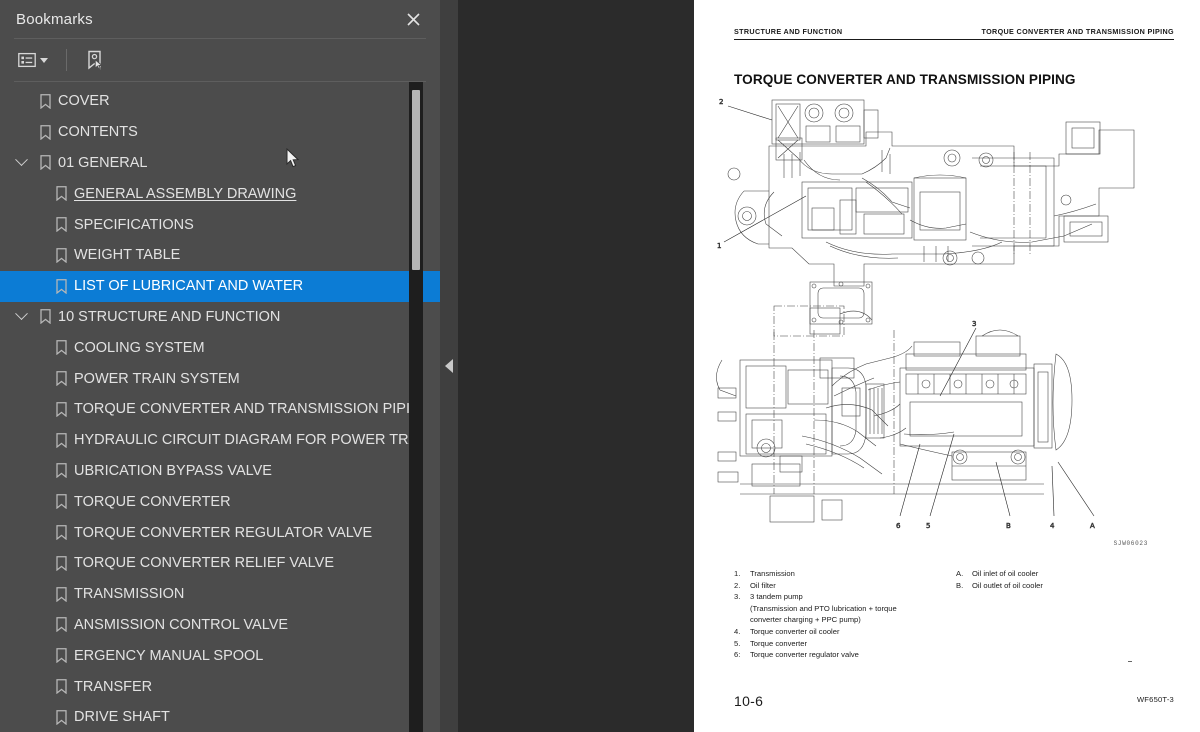 The width and height of the screenshot is (1200, 732). Describe the element at coordinates (778, 643) in the screenshot. I see `legend-text: Torque converter` at that location.